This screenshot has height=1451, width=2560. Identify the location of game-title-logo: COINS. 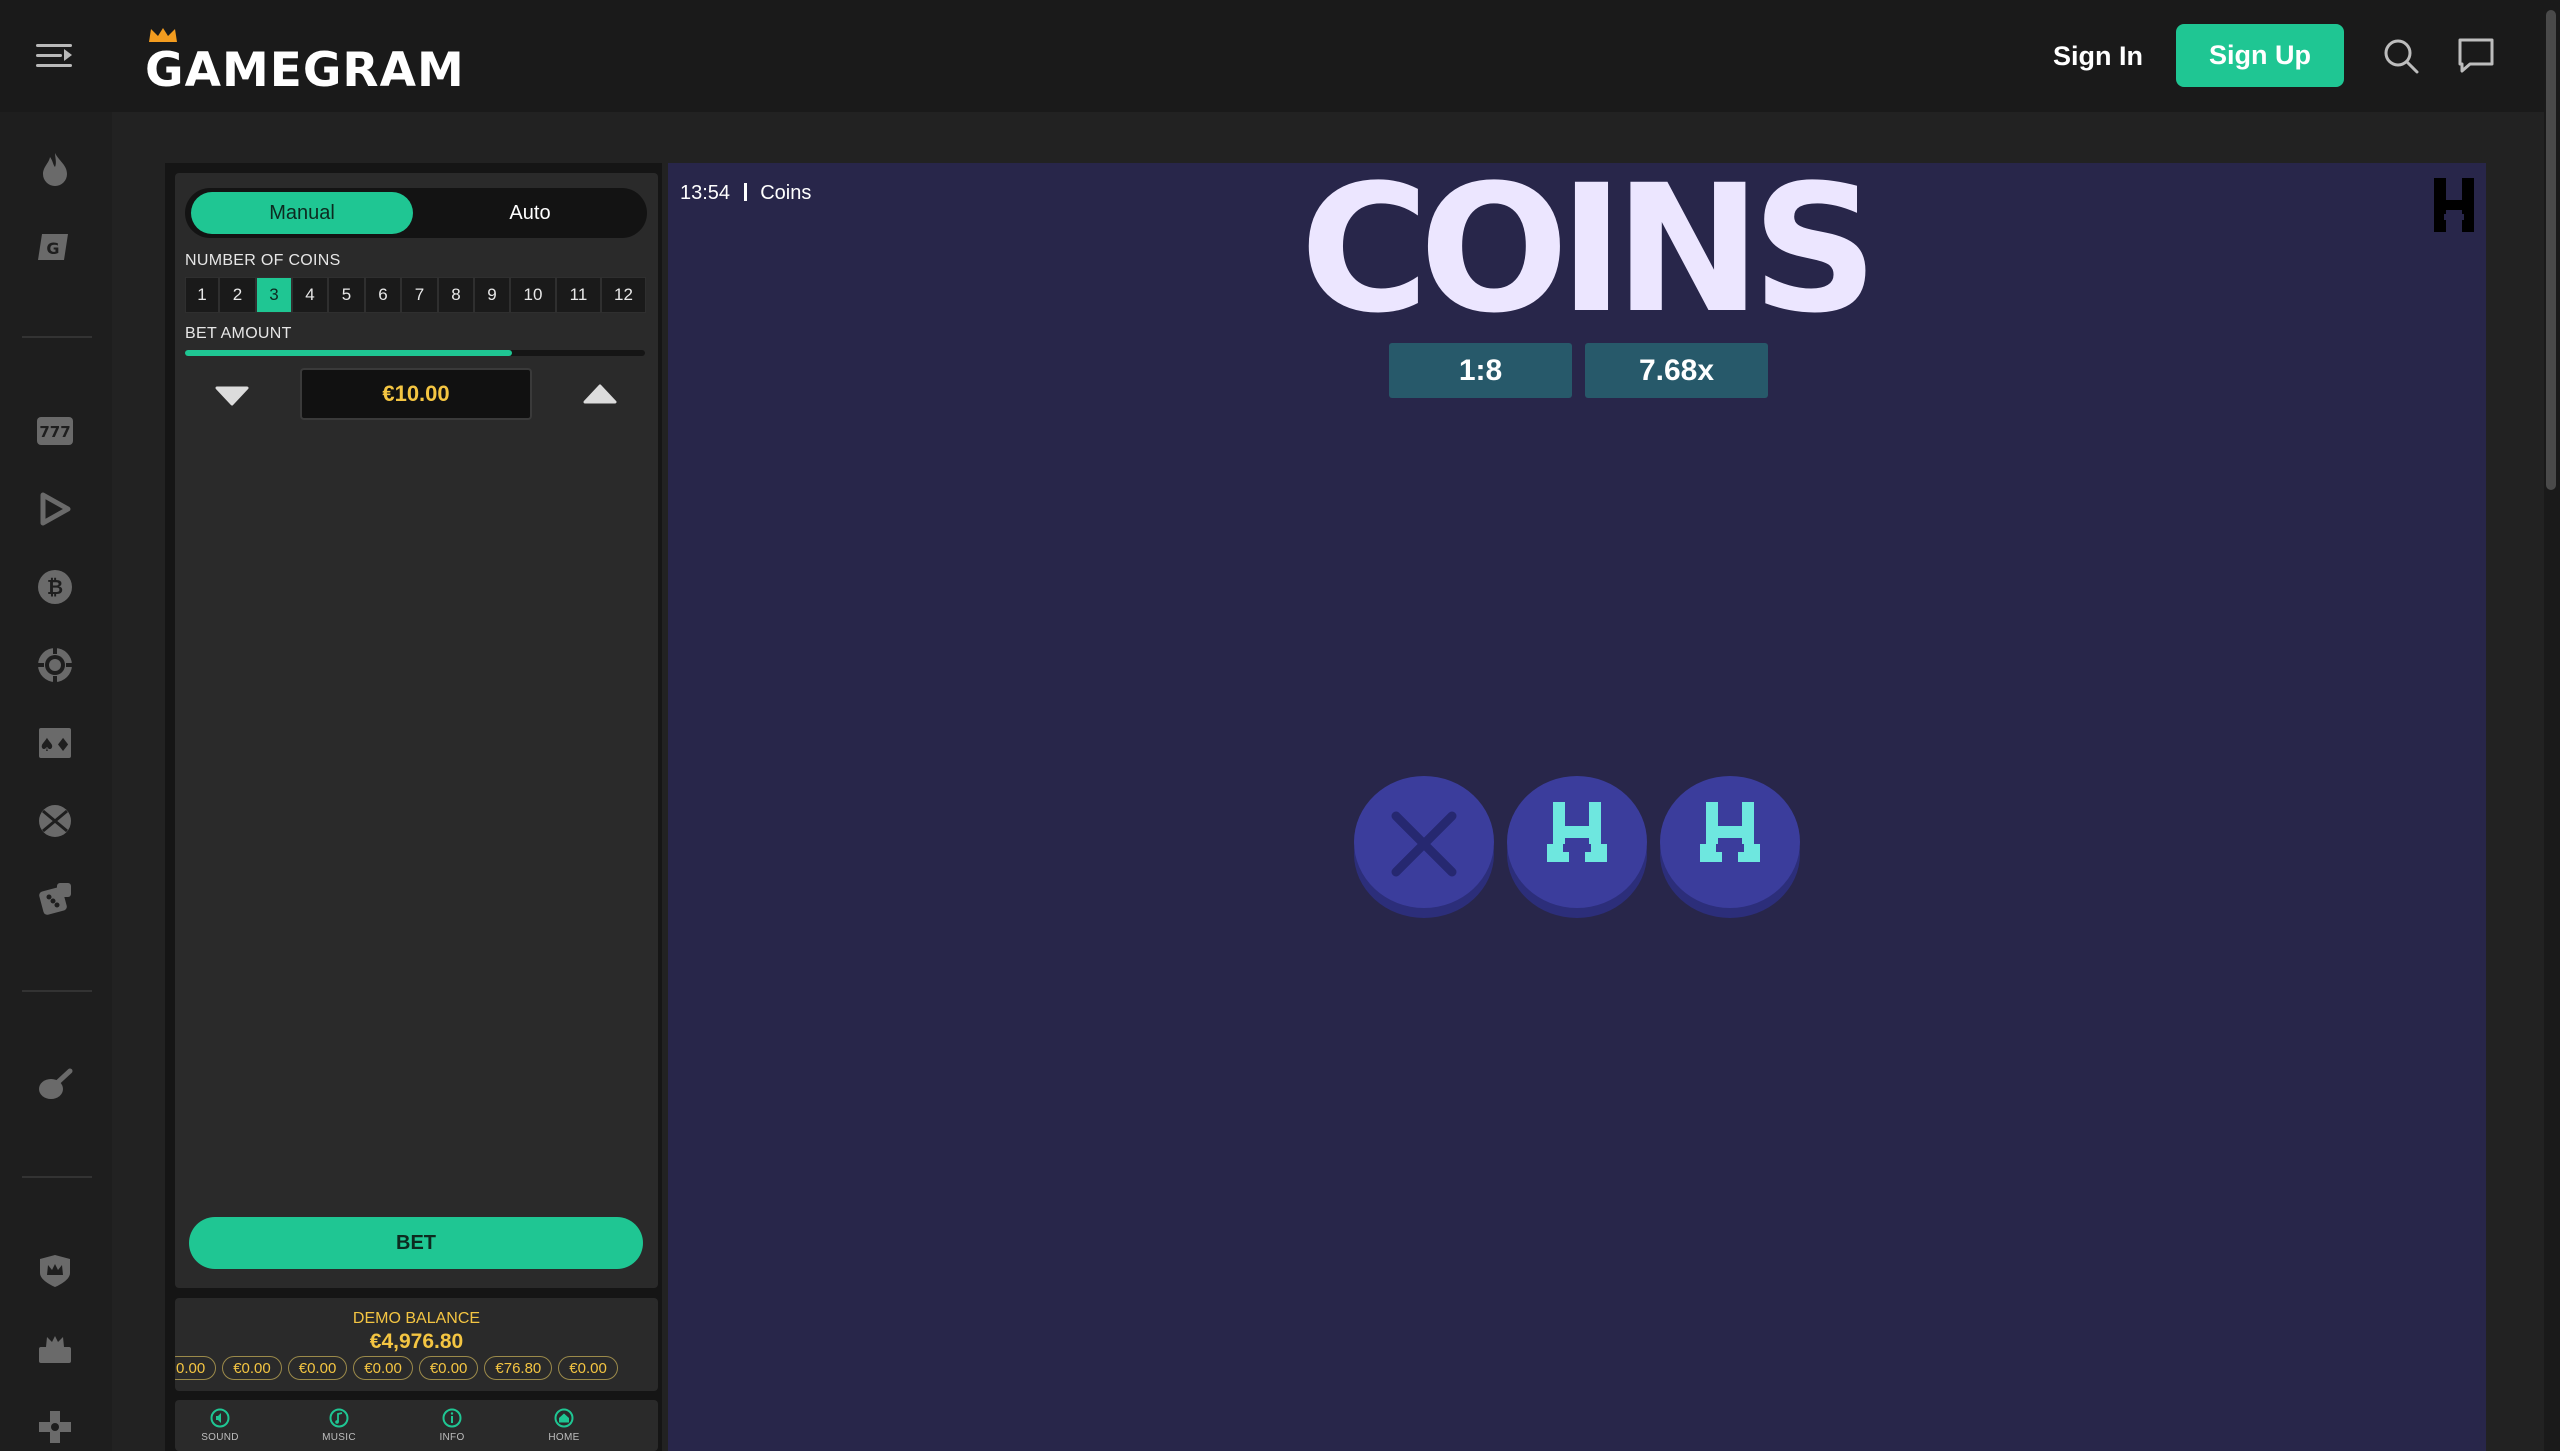
(1589, 249).